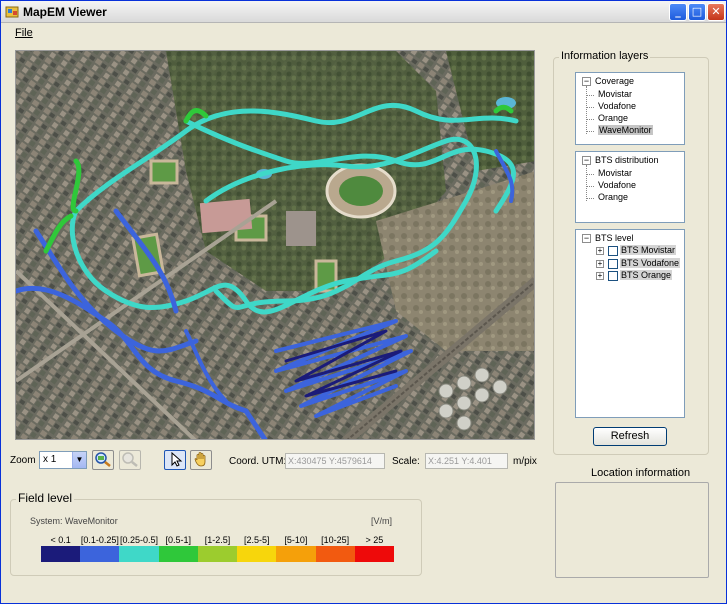 Image resolution: width=727 pixels, height=604 pixels. Describe the element at coordinates (374, 540) in the screenshot. I see `field-level-range-label: > 25` at that location.